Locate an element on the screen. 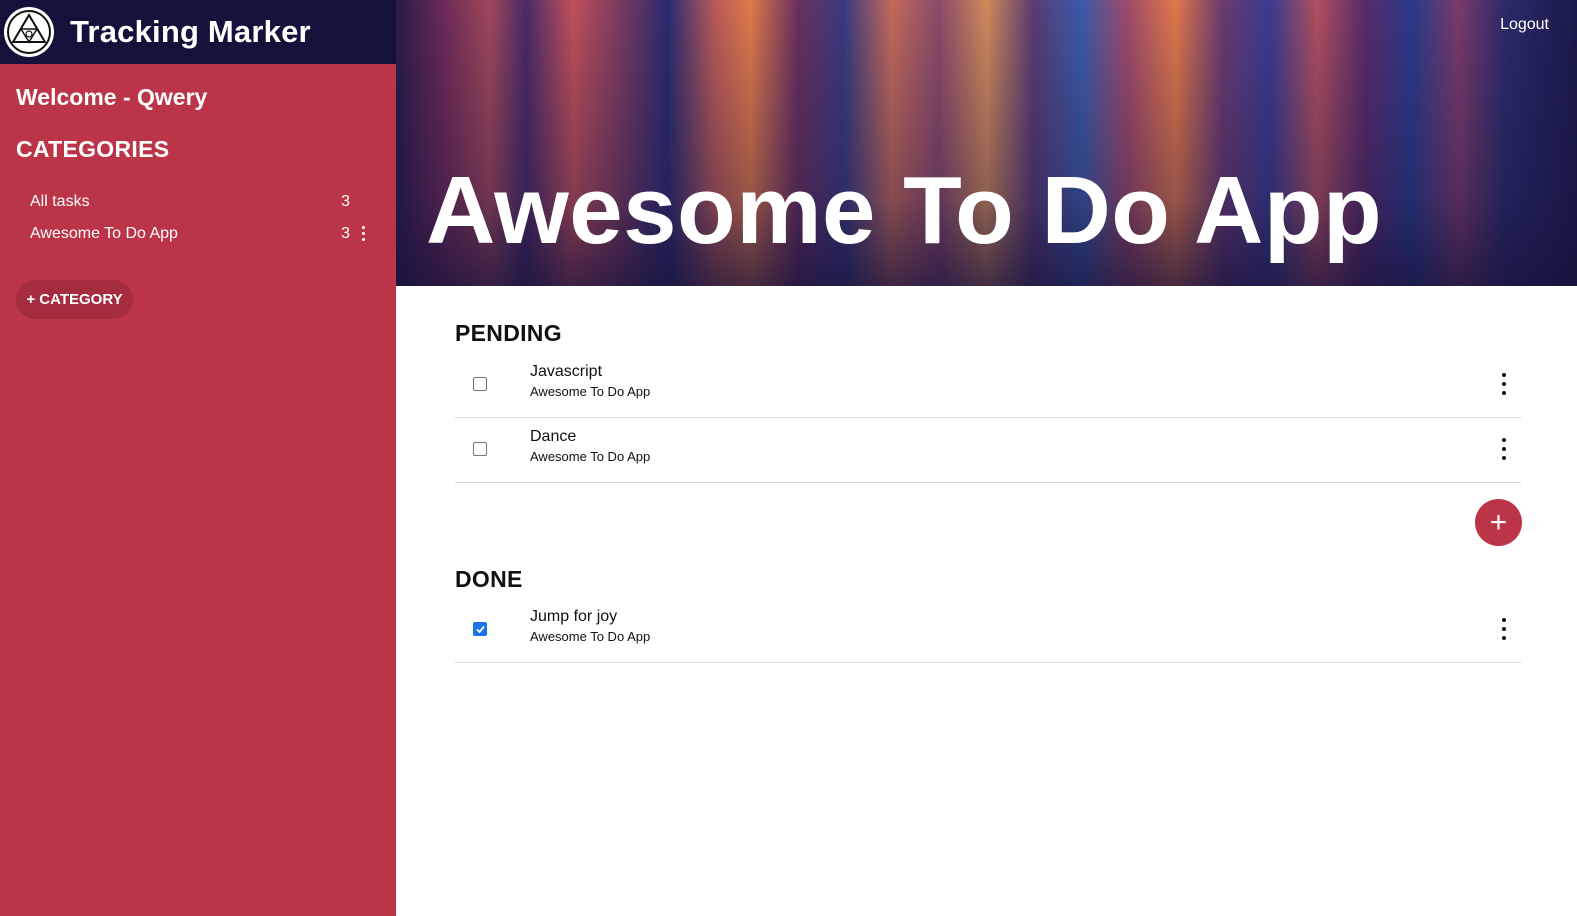 The width and height of the screenshot is (1577, 916). category-item-all-tasks: All tasks 3 is located at coordinates (200, 202).